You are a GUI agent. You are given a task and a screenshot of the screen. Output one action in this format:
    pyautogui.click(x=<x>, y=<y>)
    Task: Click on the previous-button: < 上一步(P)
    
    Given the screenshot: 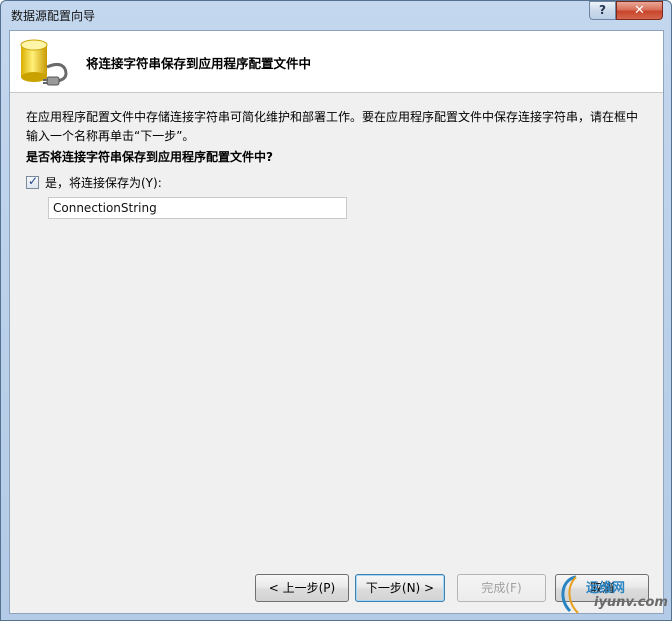 What is the action you would take?
    pyautogui.click(x=302, y=588)
    